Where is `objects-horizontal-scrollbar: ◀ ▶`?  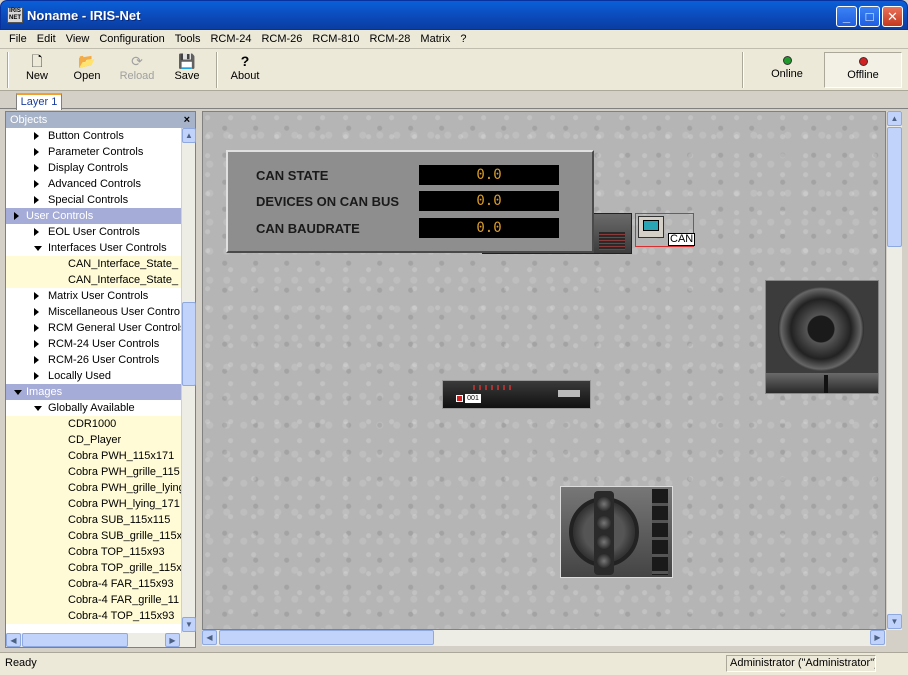
objects-horizontal-scrollbar: ◀ ▶ is located at coordinates (100, 640).